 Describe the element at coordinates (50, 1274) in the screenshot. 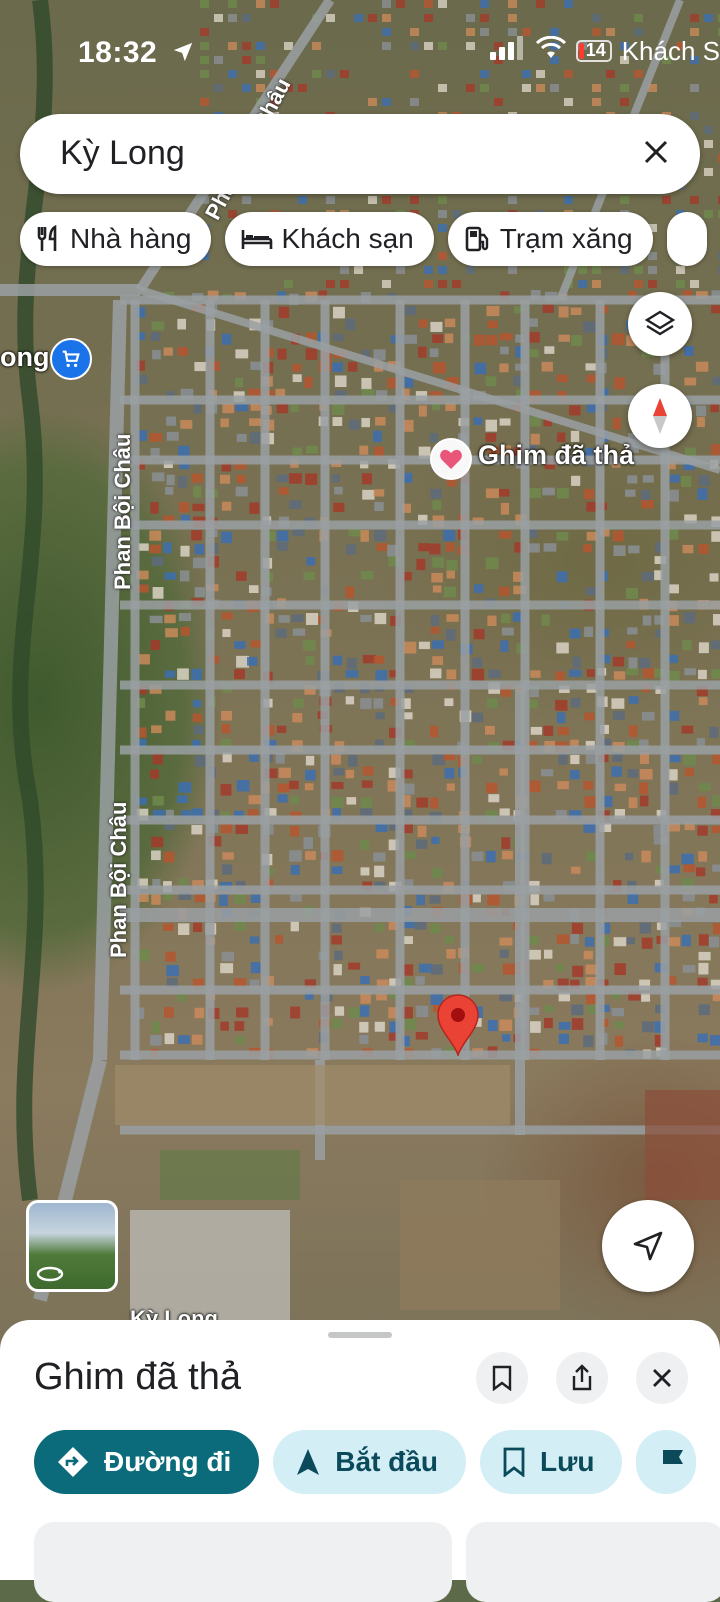

I see `rotate-360-icon` at that location.